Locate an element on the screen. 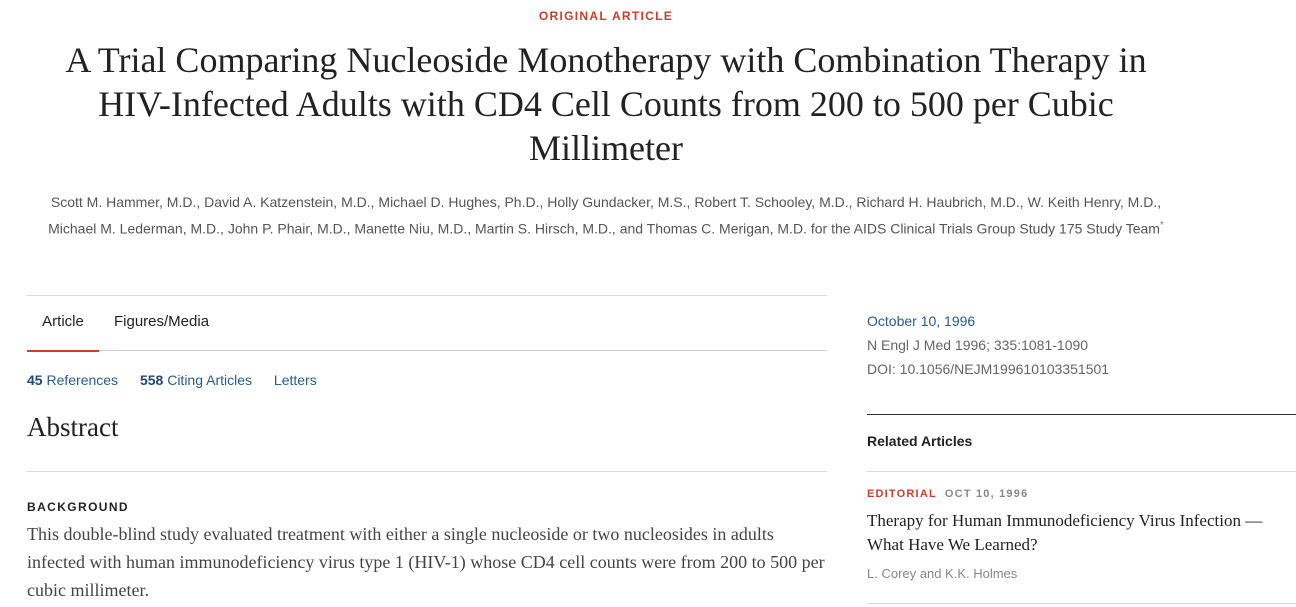 Image resolution: width=1296 pixels, height=607 pixels. sidebar-divider is located at coordinates (1081, 414).